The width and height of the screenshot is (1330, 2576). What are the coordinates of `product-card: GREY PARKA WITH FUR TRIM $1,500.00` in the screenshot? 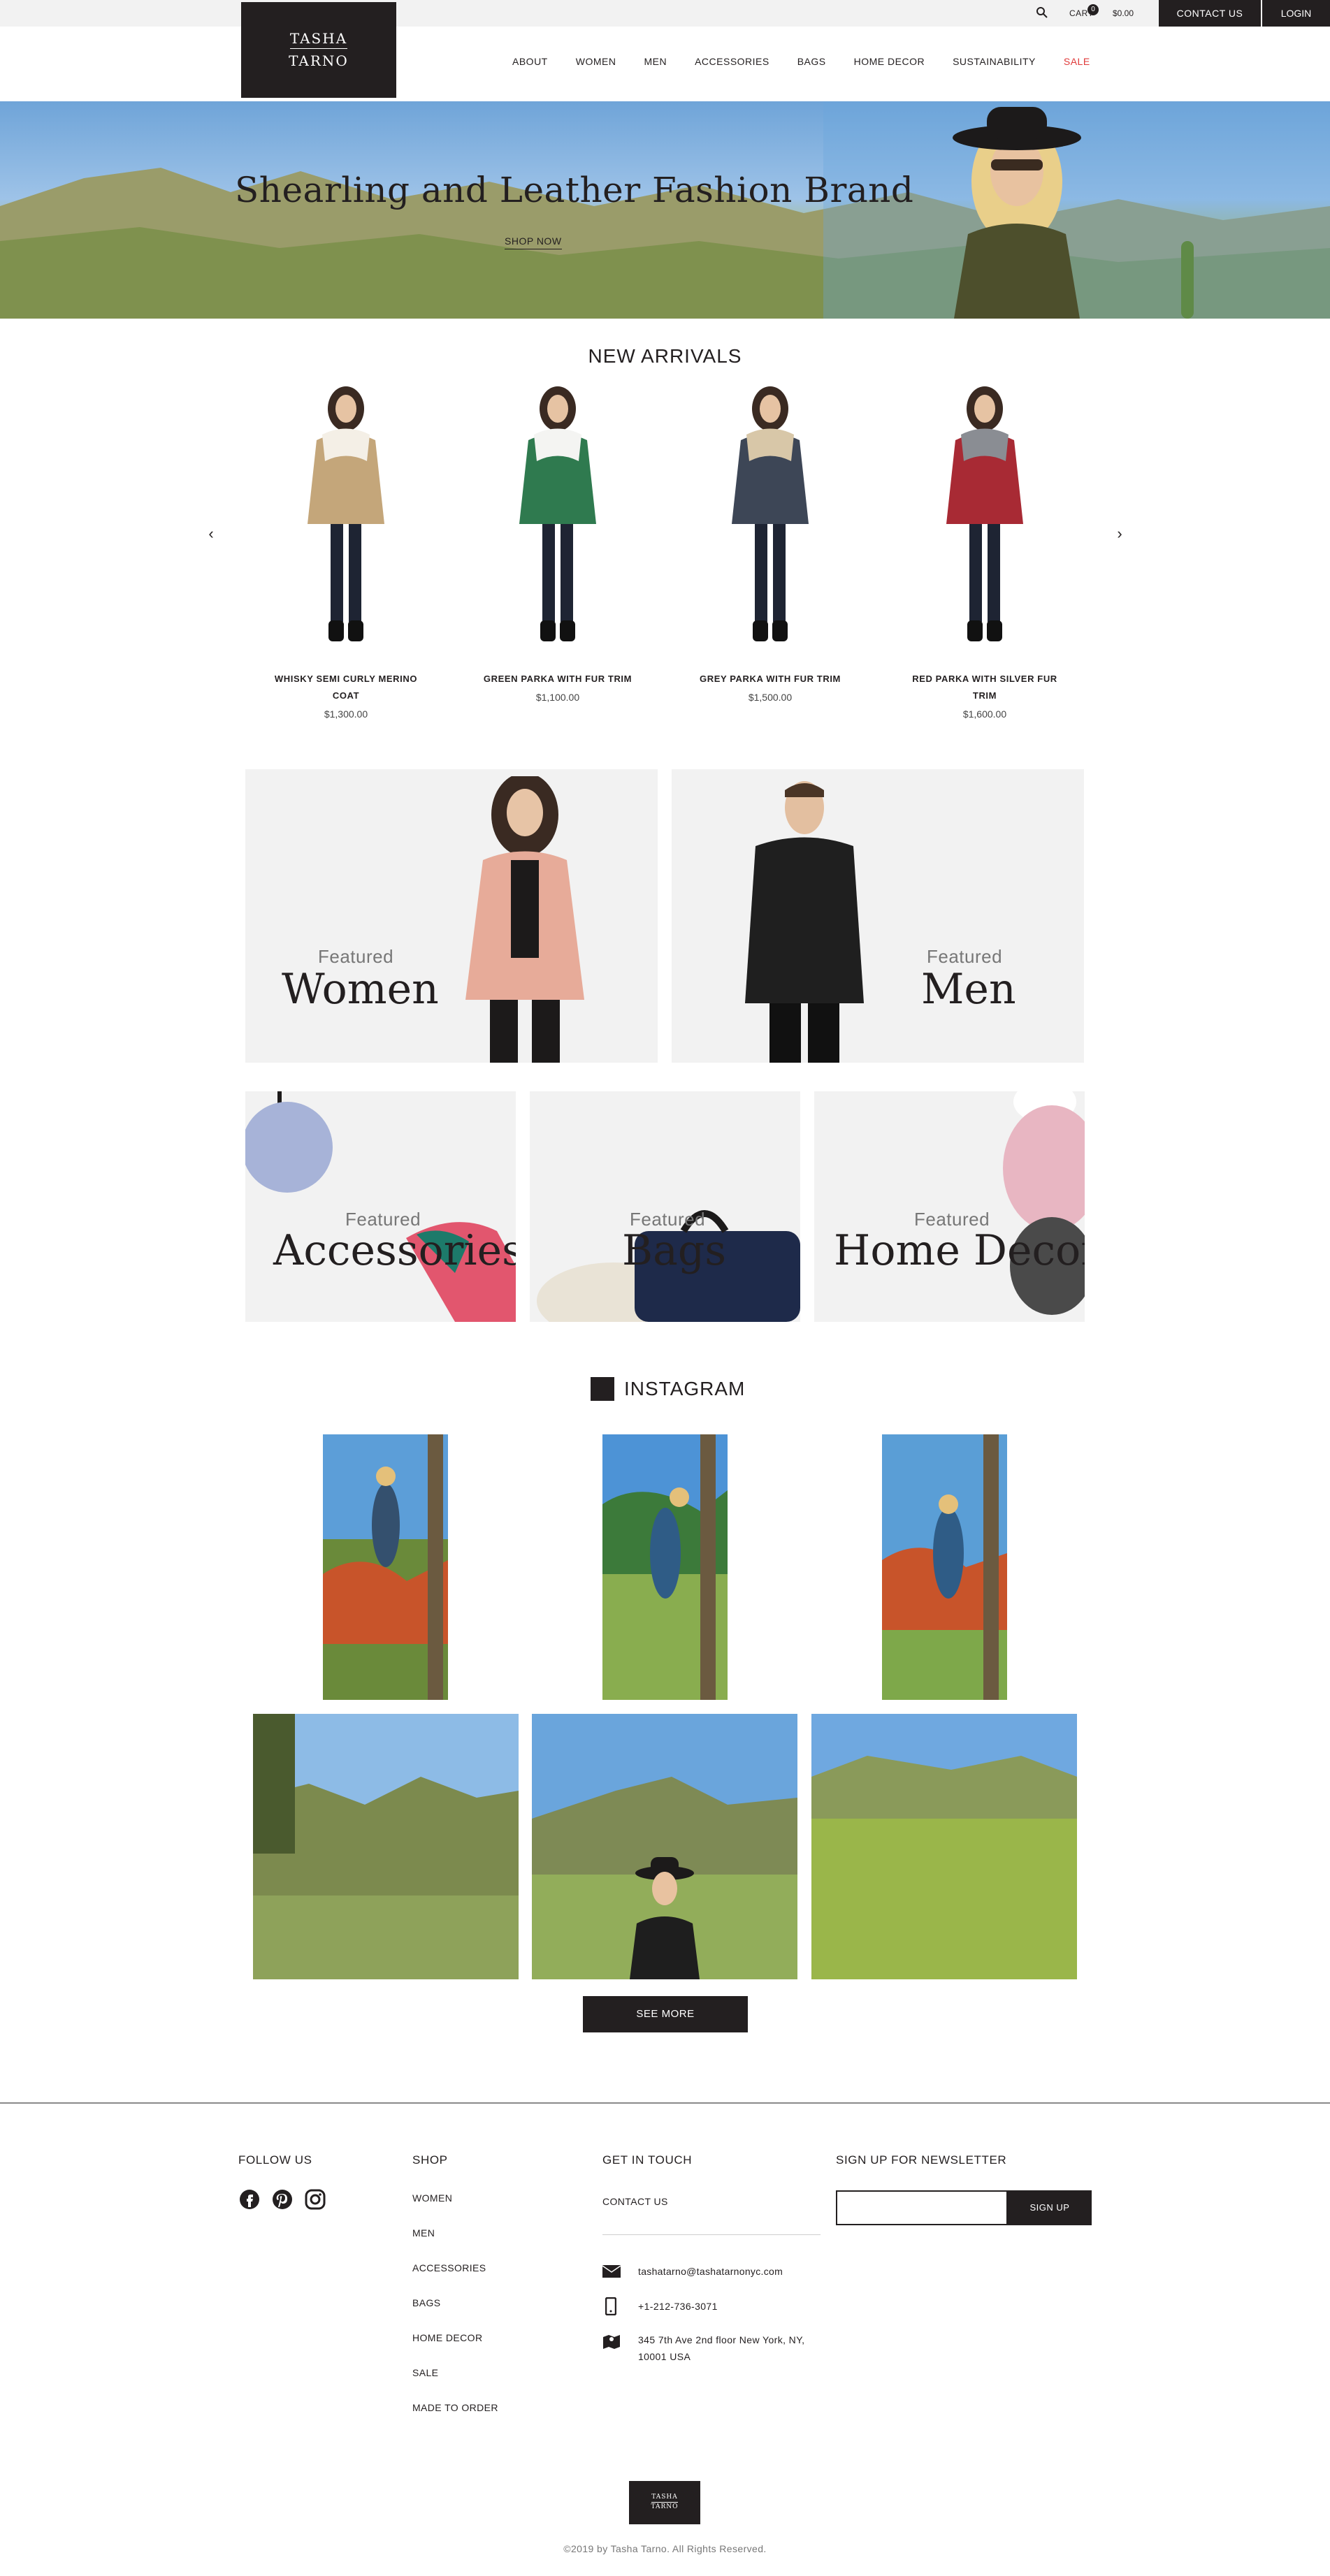 It's located at (770, 543).